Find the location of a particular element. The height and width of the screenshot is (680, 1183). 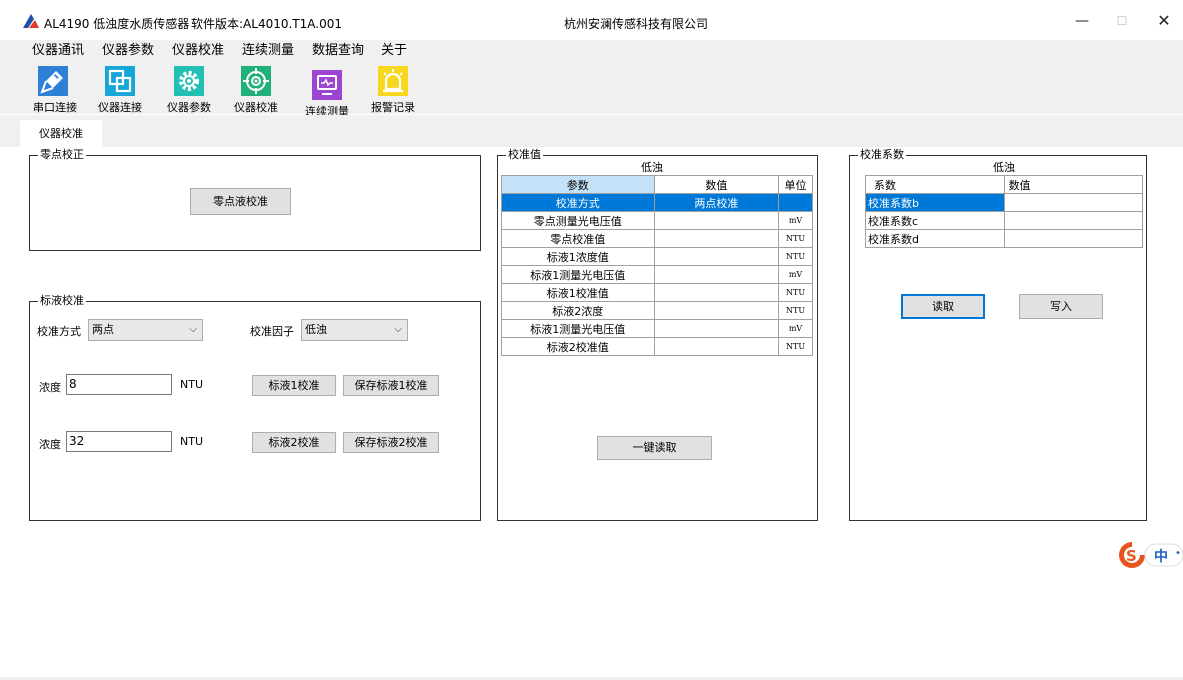

company-name: 杭州安澜传感科技有限公司 is located at coordinates (636, 24).